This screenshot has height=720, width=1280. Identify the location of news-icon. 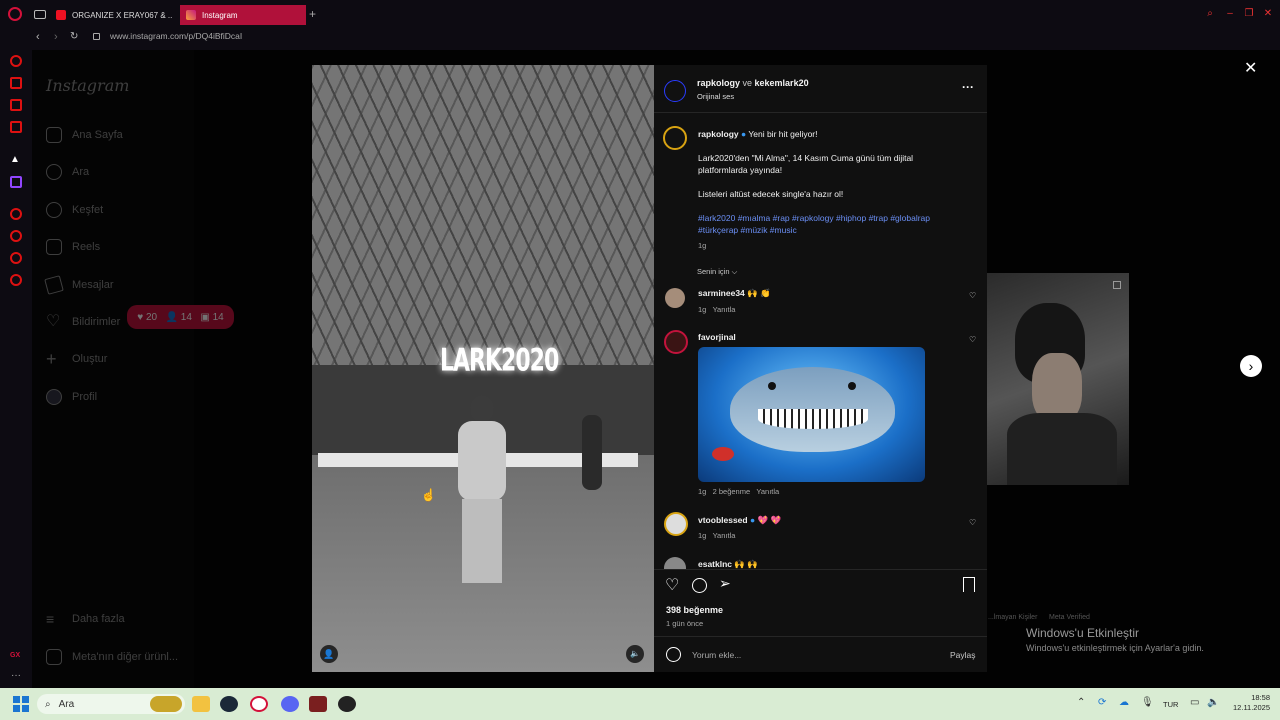
(16, 127).